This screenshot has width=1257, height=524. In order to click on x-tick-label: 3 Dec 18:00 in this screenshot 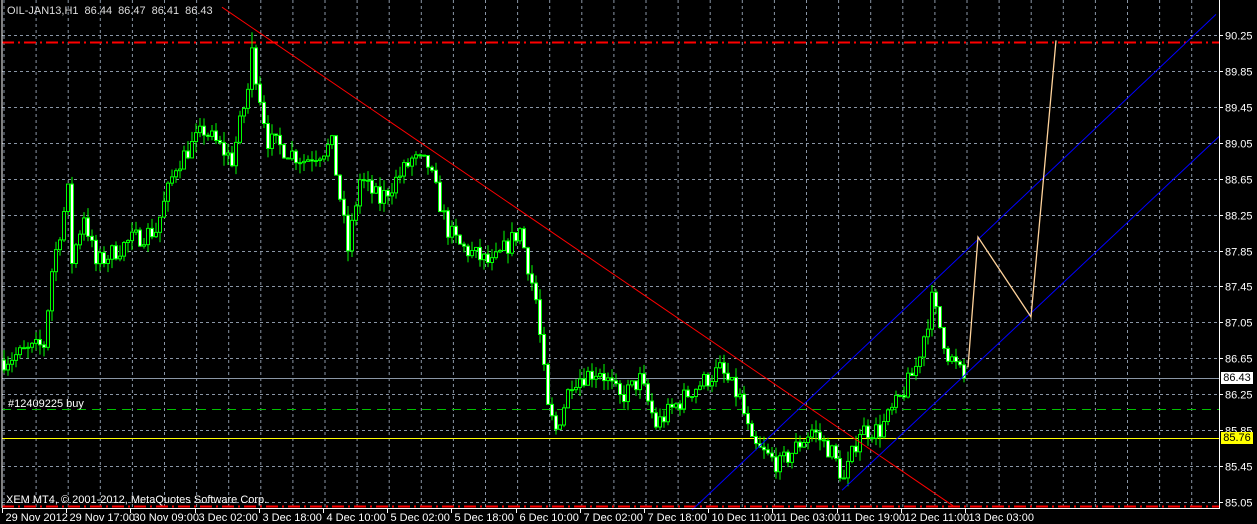, I will do `click(292, 518)`.